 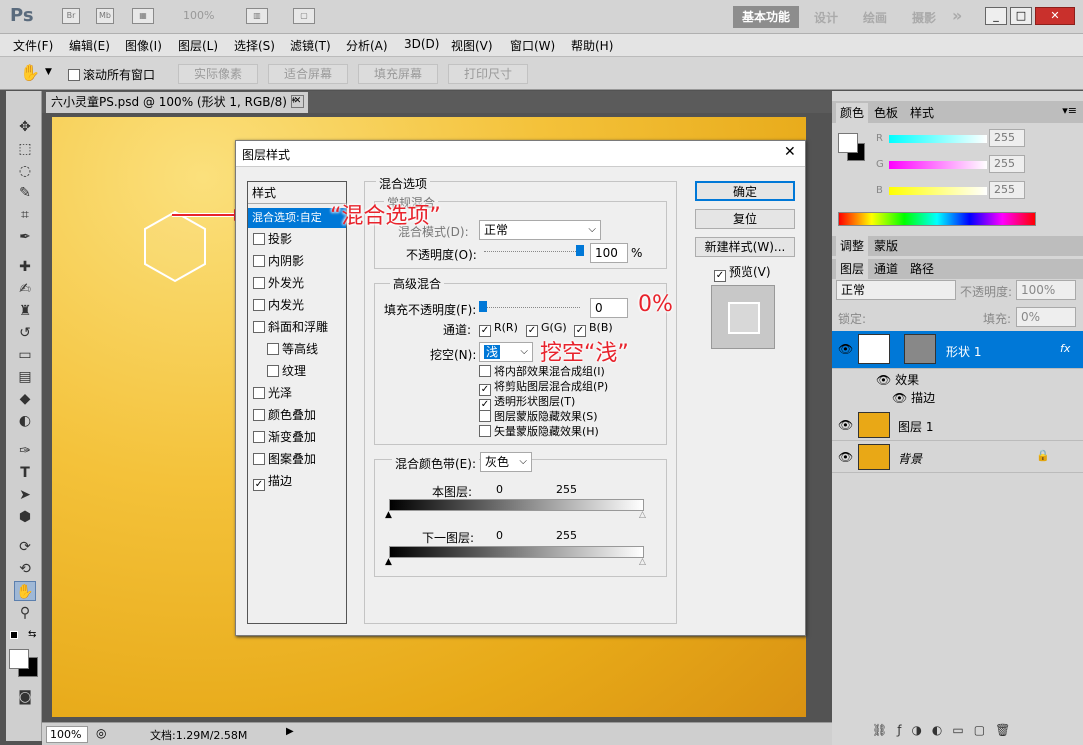 I want to click on eye-icon: 👁, so click(x=845, y=457).